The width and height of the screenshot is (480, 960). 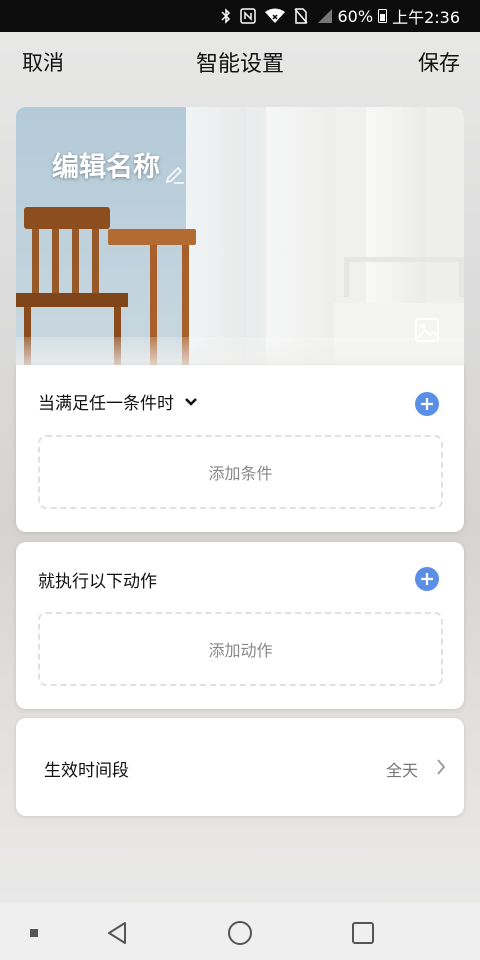 What do you see at coordinates (274, 16) in the screenshot?
I see `wifi-icon` at bounding box center [274, 16].